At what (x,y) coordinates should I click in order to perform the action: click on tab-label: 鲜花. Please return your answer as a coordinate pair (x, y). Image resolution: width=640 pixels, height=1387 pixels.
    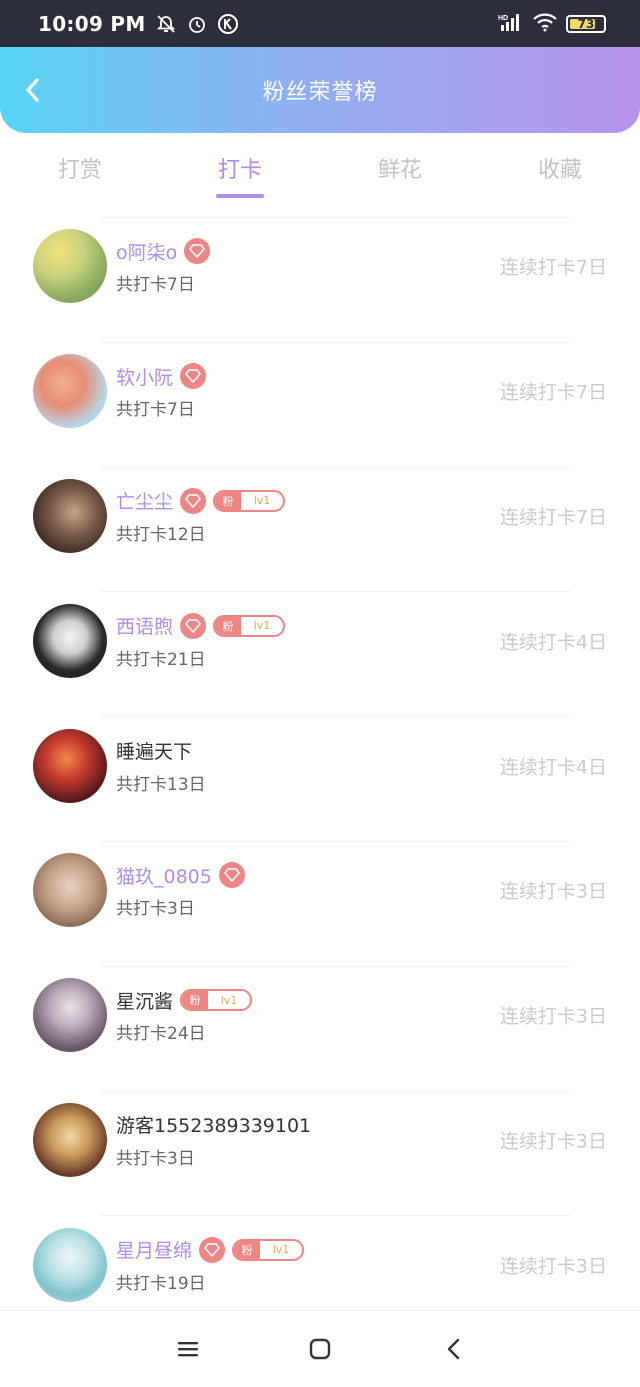
    Looking at the image, I should click on (399, 170).